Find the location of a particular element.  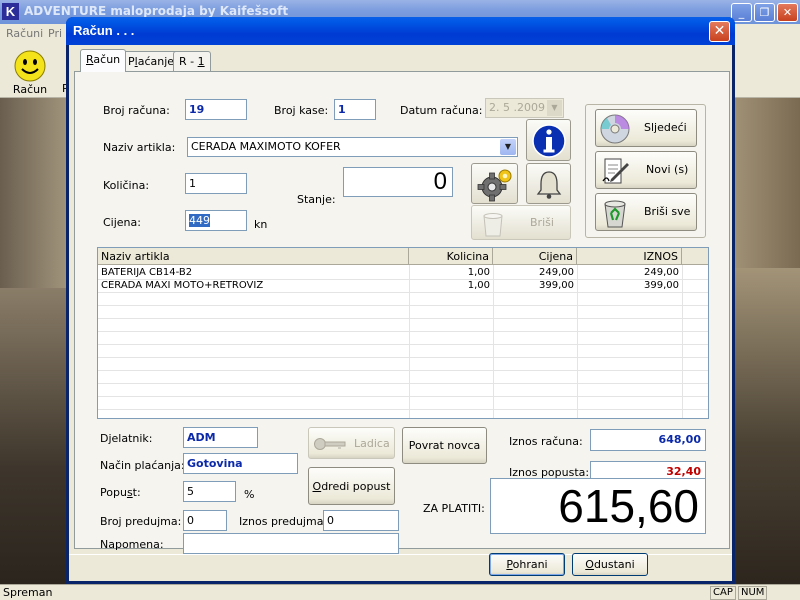

iznos-racuna-value: 648,00 is located at coordinates (648, 440).